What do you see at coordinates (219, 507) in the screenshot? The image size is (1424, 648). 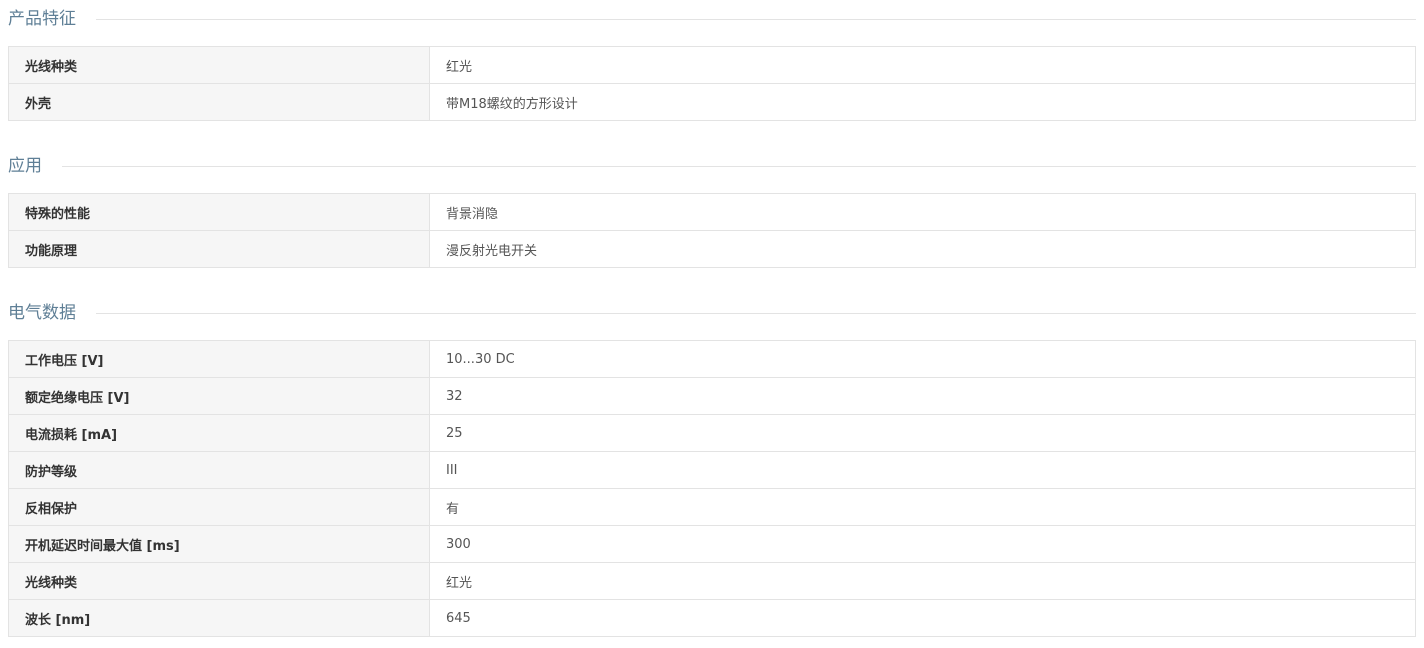 I see `spec-label: 反相保护` at bounding box center [219, 507].